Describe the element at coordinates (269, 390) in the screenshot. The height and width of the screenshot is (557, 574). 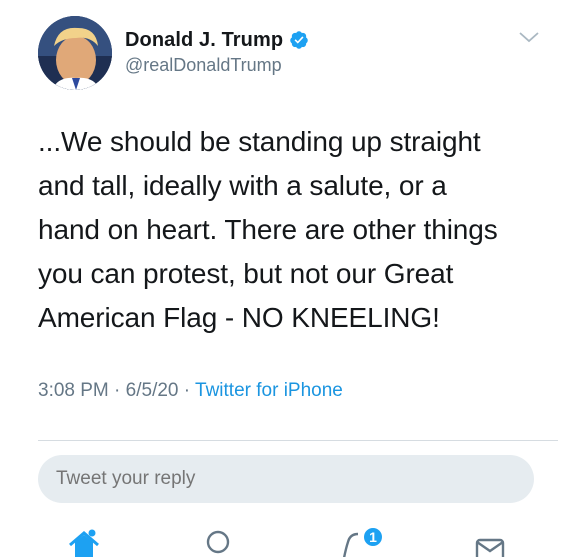
I see `tweet-source-link: Twitter for iPhone` at that location.